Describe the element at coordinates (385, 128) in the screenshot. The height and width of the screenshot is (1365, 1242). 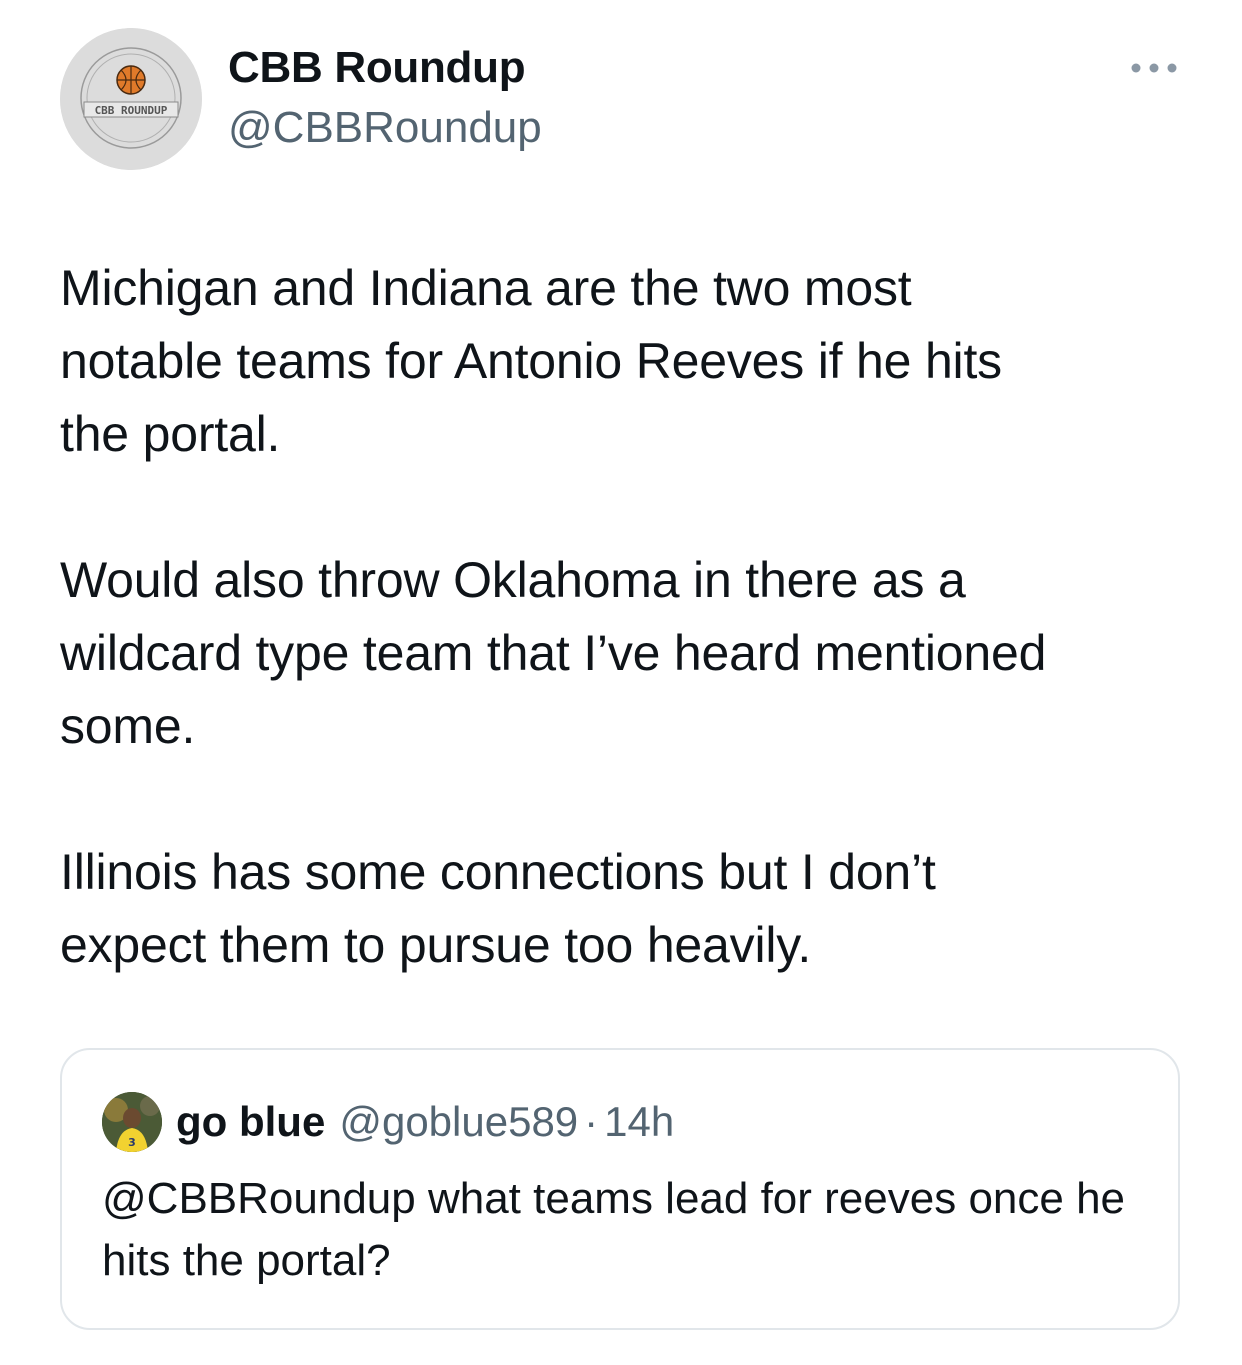
I see `author-handle: @CBBRoundup` at that location.